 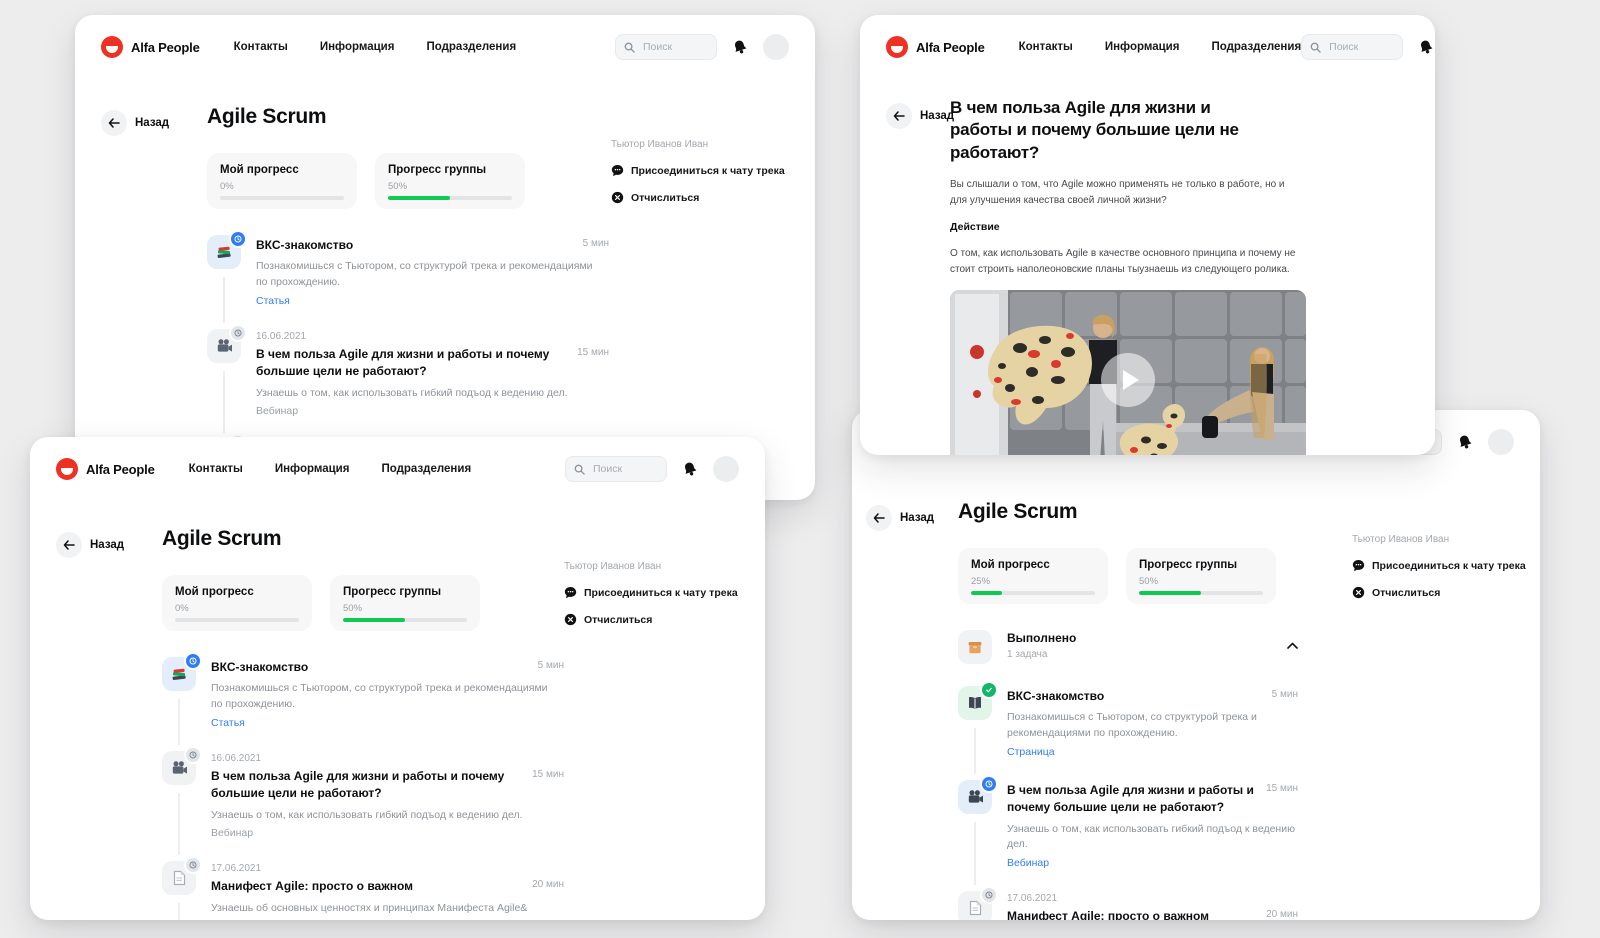 I want to click on brand-name: Alfa People, so click(x=165, y=47).